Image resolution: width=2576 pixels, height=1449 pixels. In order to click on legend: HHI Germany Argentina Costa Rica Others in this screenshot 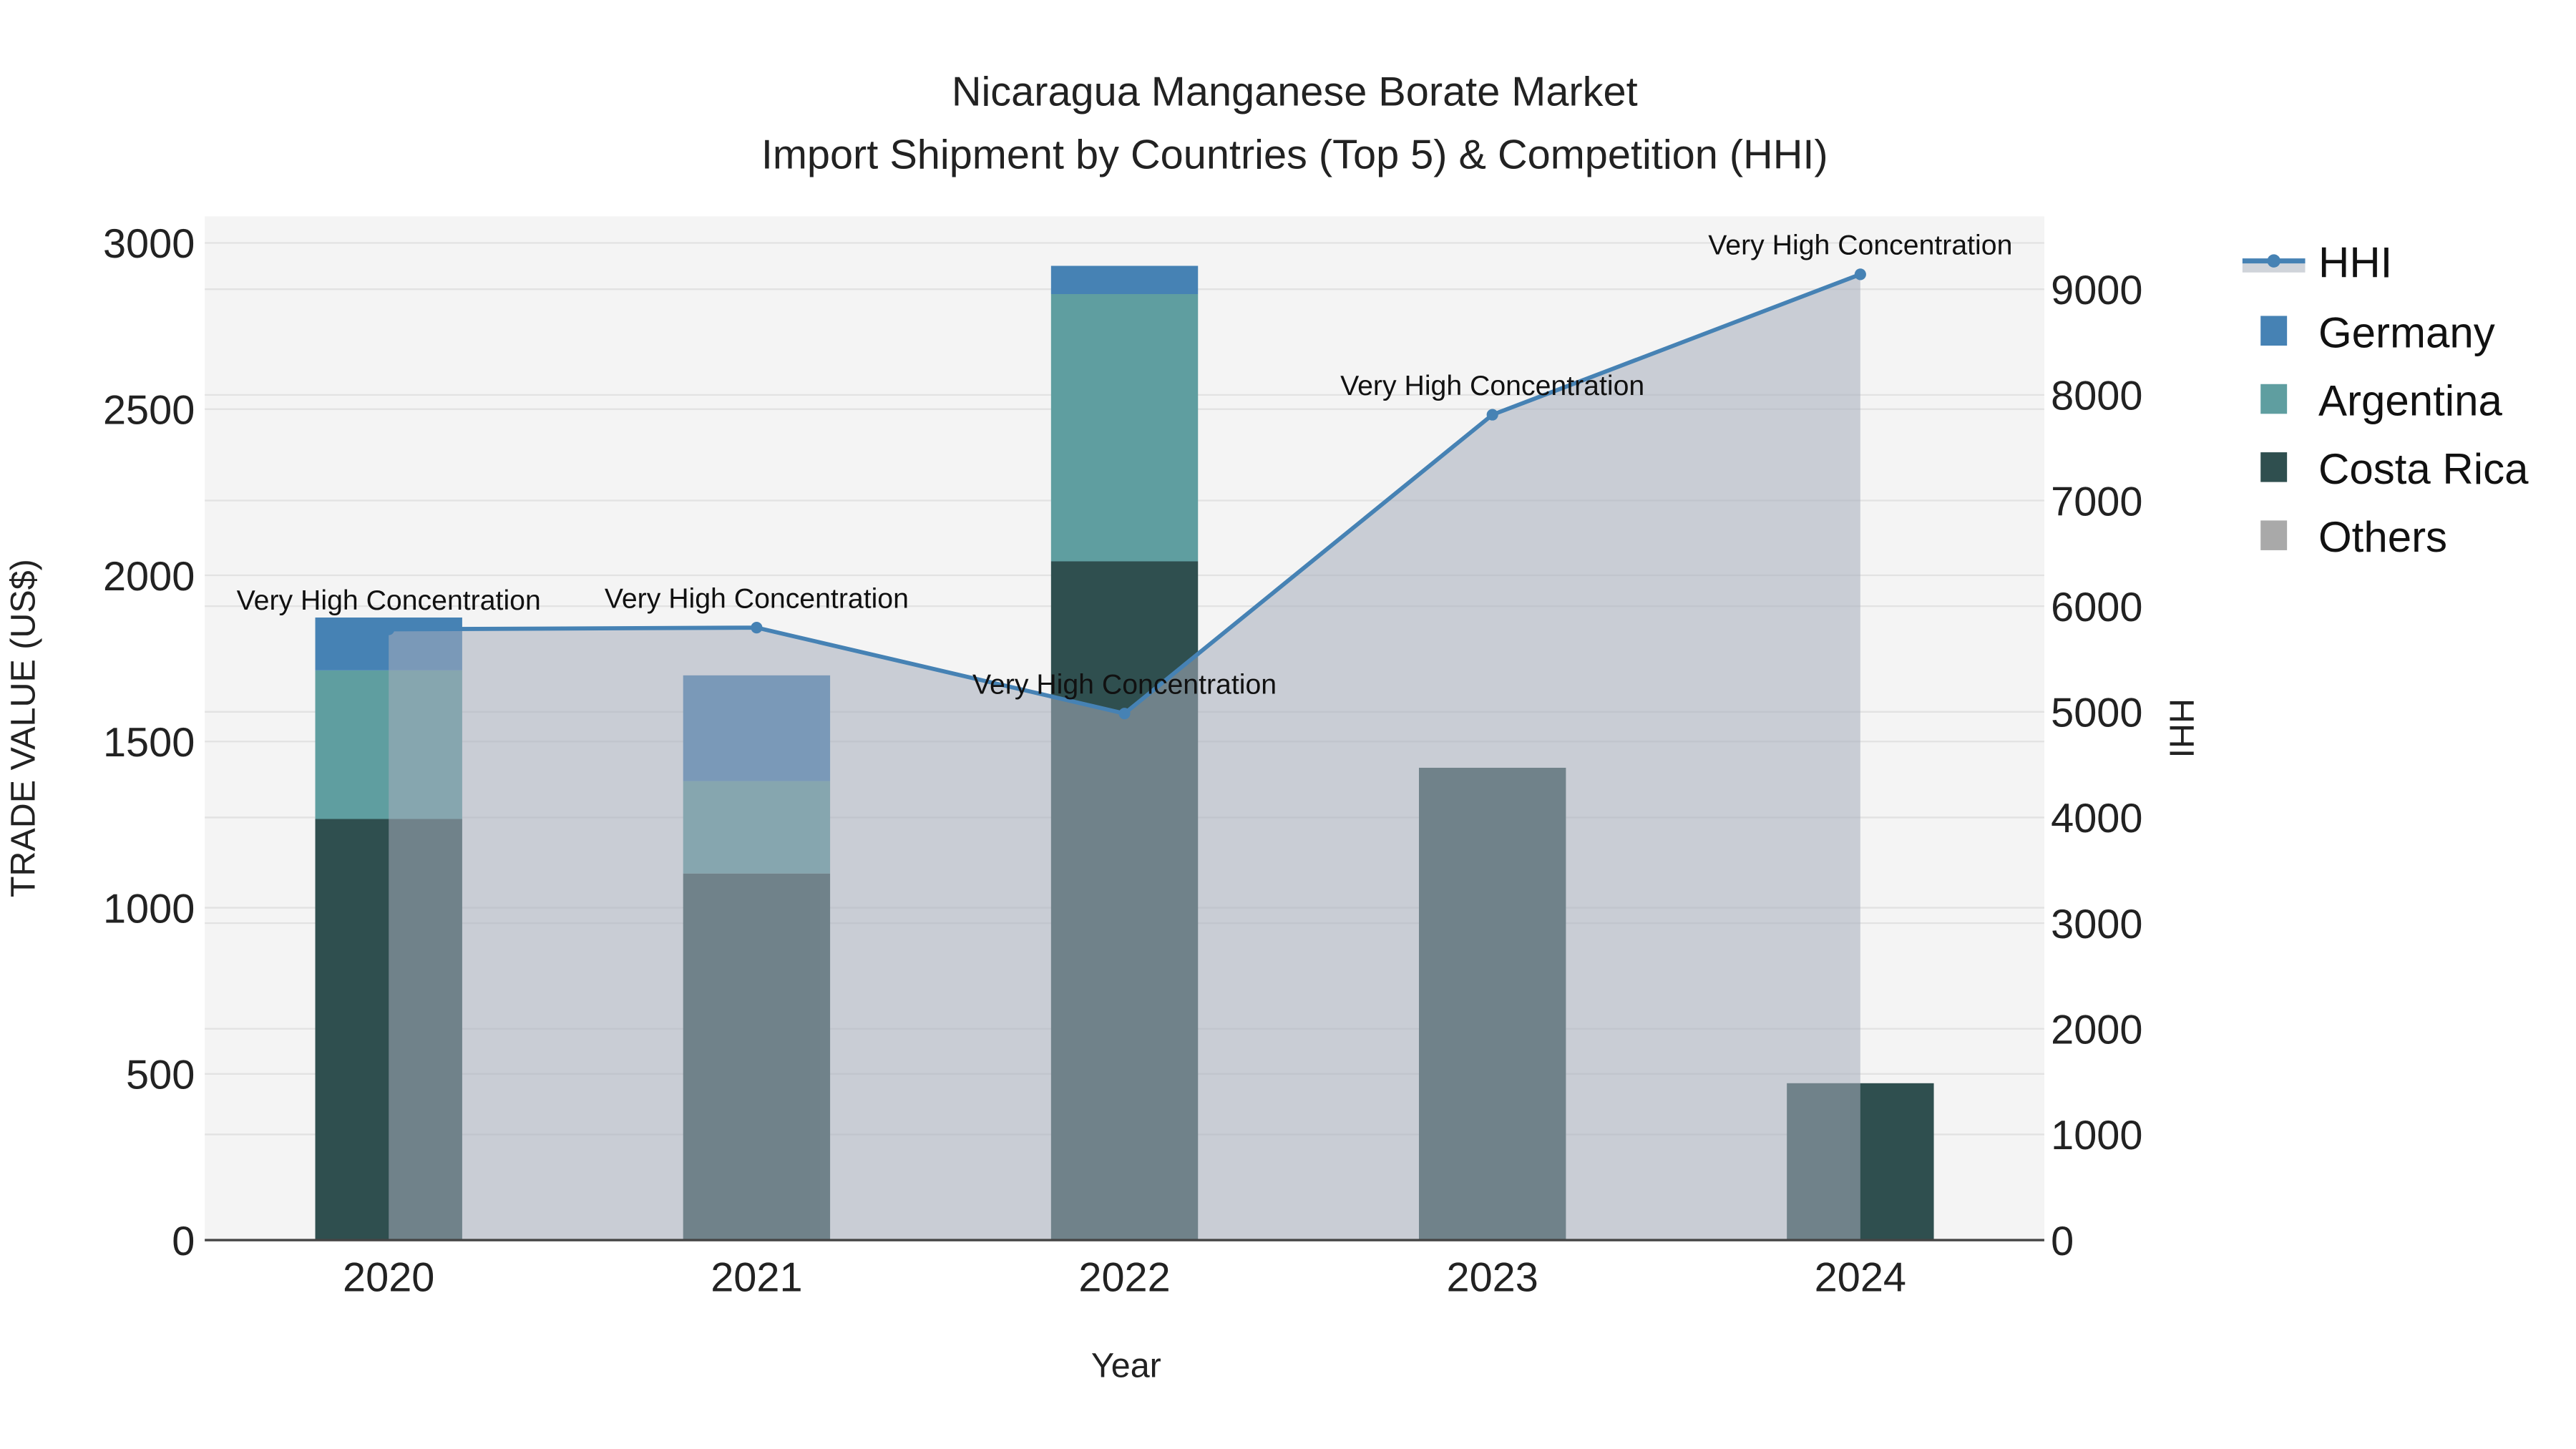, I will do `click(2385, 400)`.